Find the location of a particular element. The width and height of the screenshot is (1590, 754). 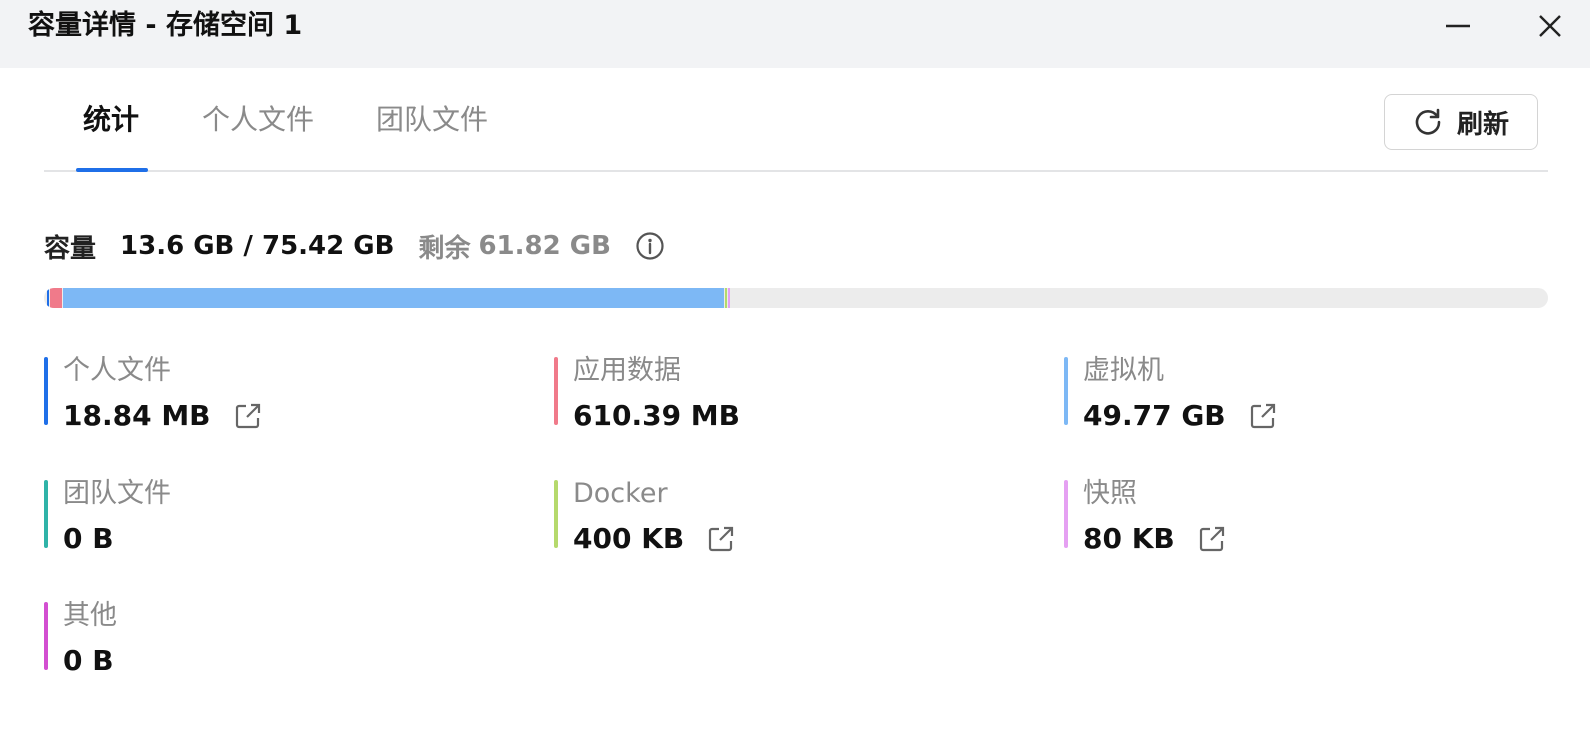

category-value-row: 18.84 MB is located at coordinates (163, 416).